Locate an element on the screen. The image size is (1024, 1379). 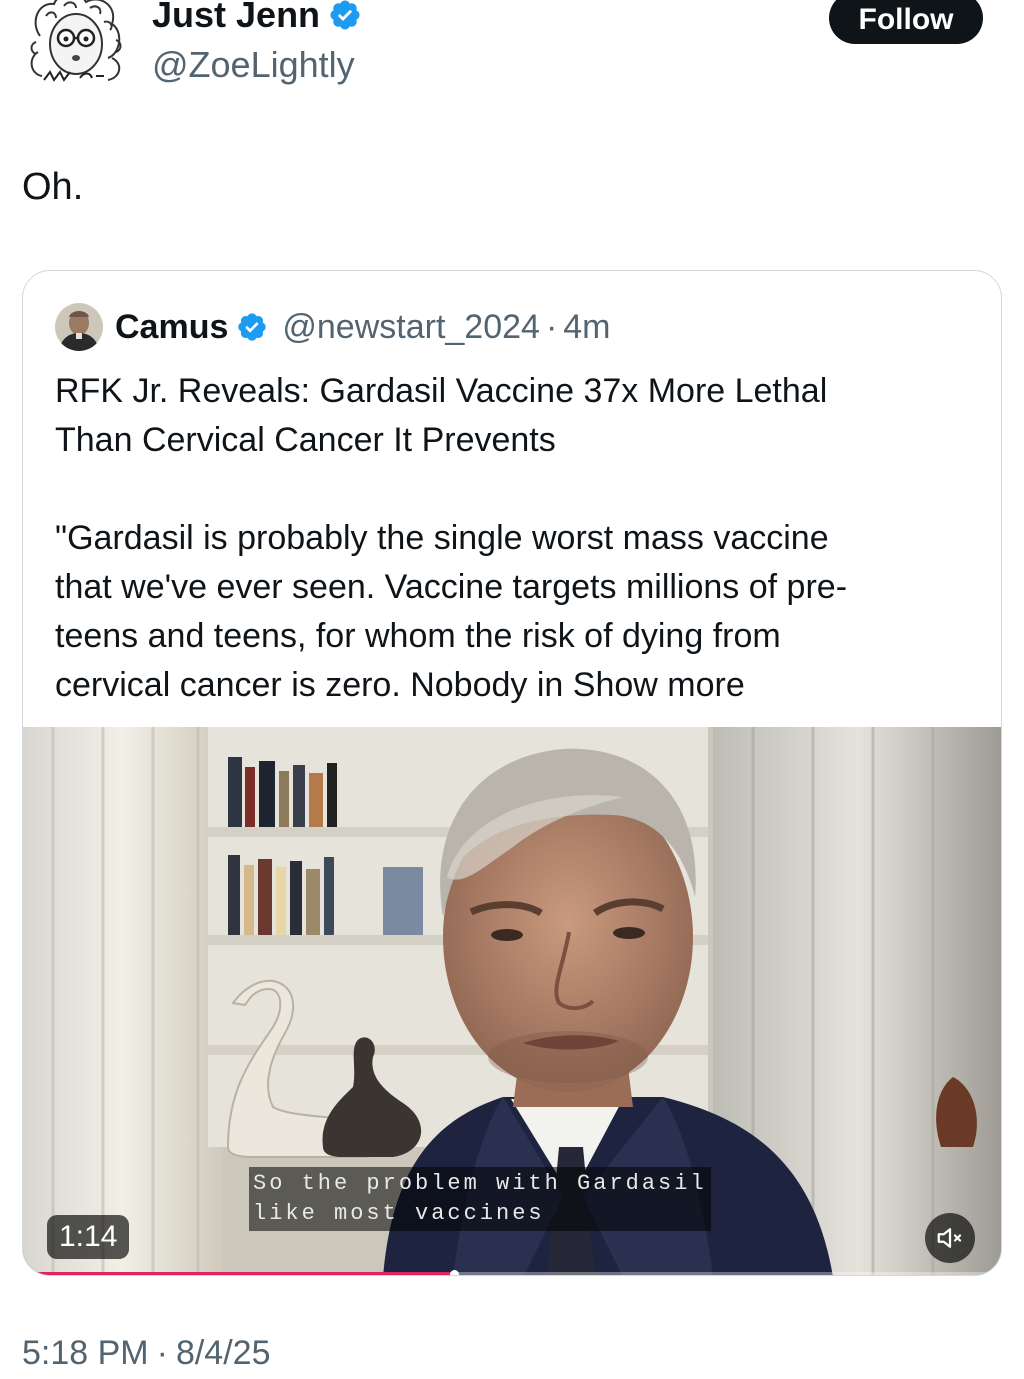
video-progress-fill is located at coordinates (239, 1273).